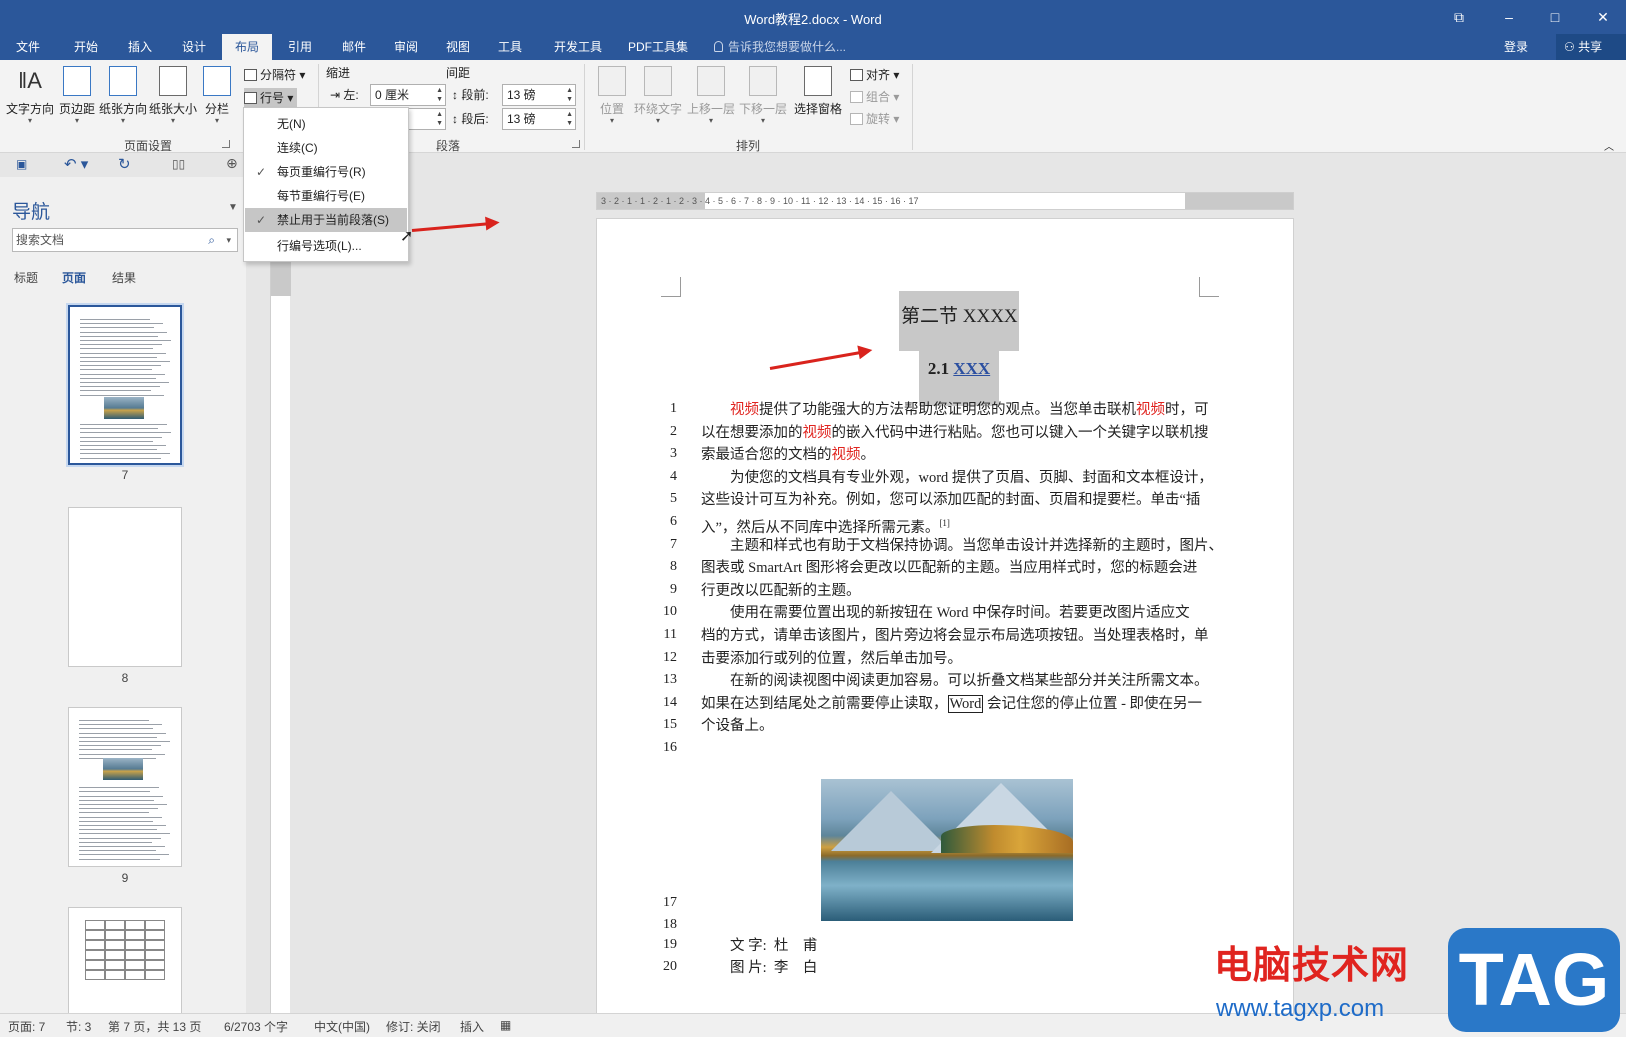  Describe the element at coordinates (78, 1026) in the screenshot. I see `status-section: 节: 3` at that location.